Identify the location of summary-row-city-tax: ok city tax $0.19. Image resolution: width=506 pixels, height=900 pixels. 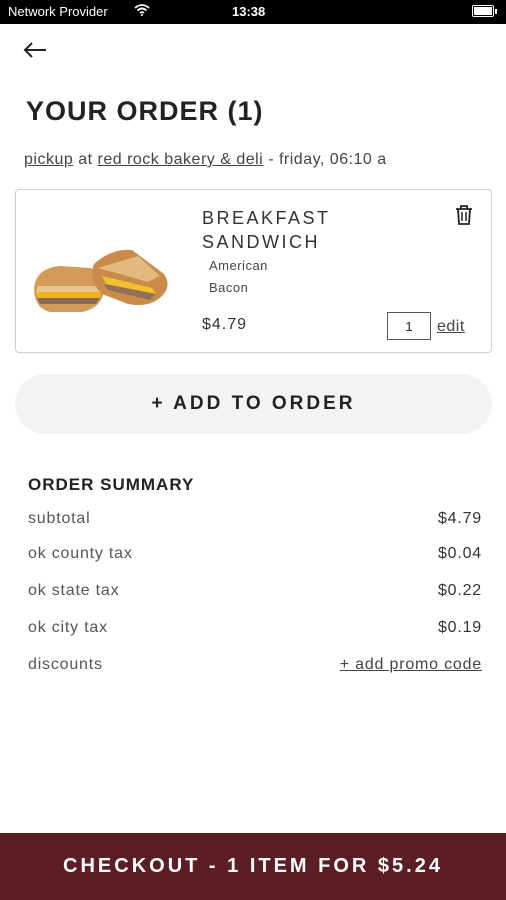
(255, 630).